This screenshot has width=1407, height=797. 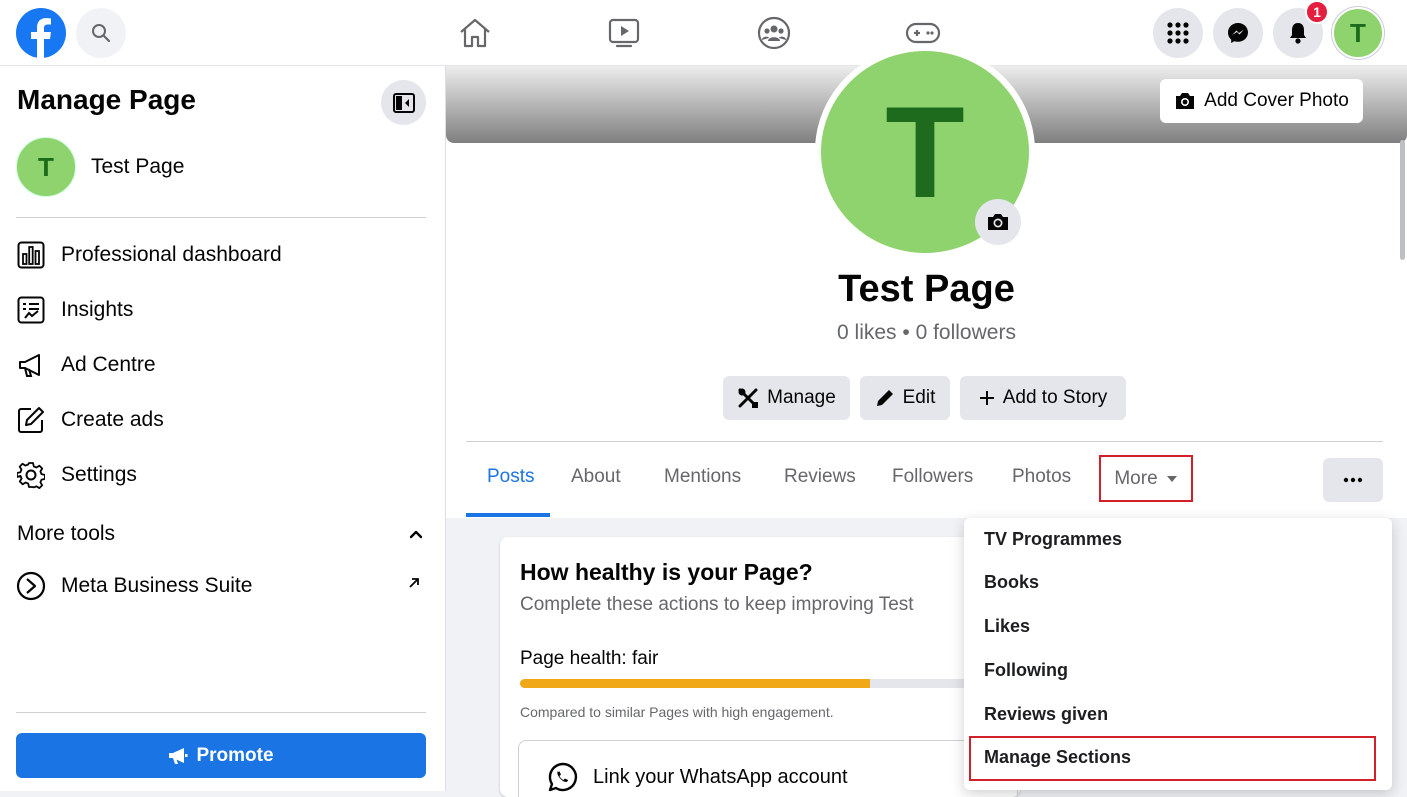 I want to click on manage-label: Manage, so click(x=801, y=397).